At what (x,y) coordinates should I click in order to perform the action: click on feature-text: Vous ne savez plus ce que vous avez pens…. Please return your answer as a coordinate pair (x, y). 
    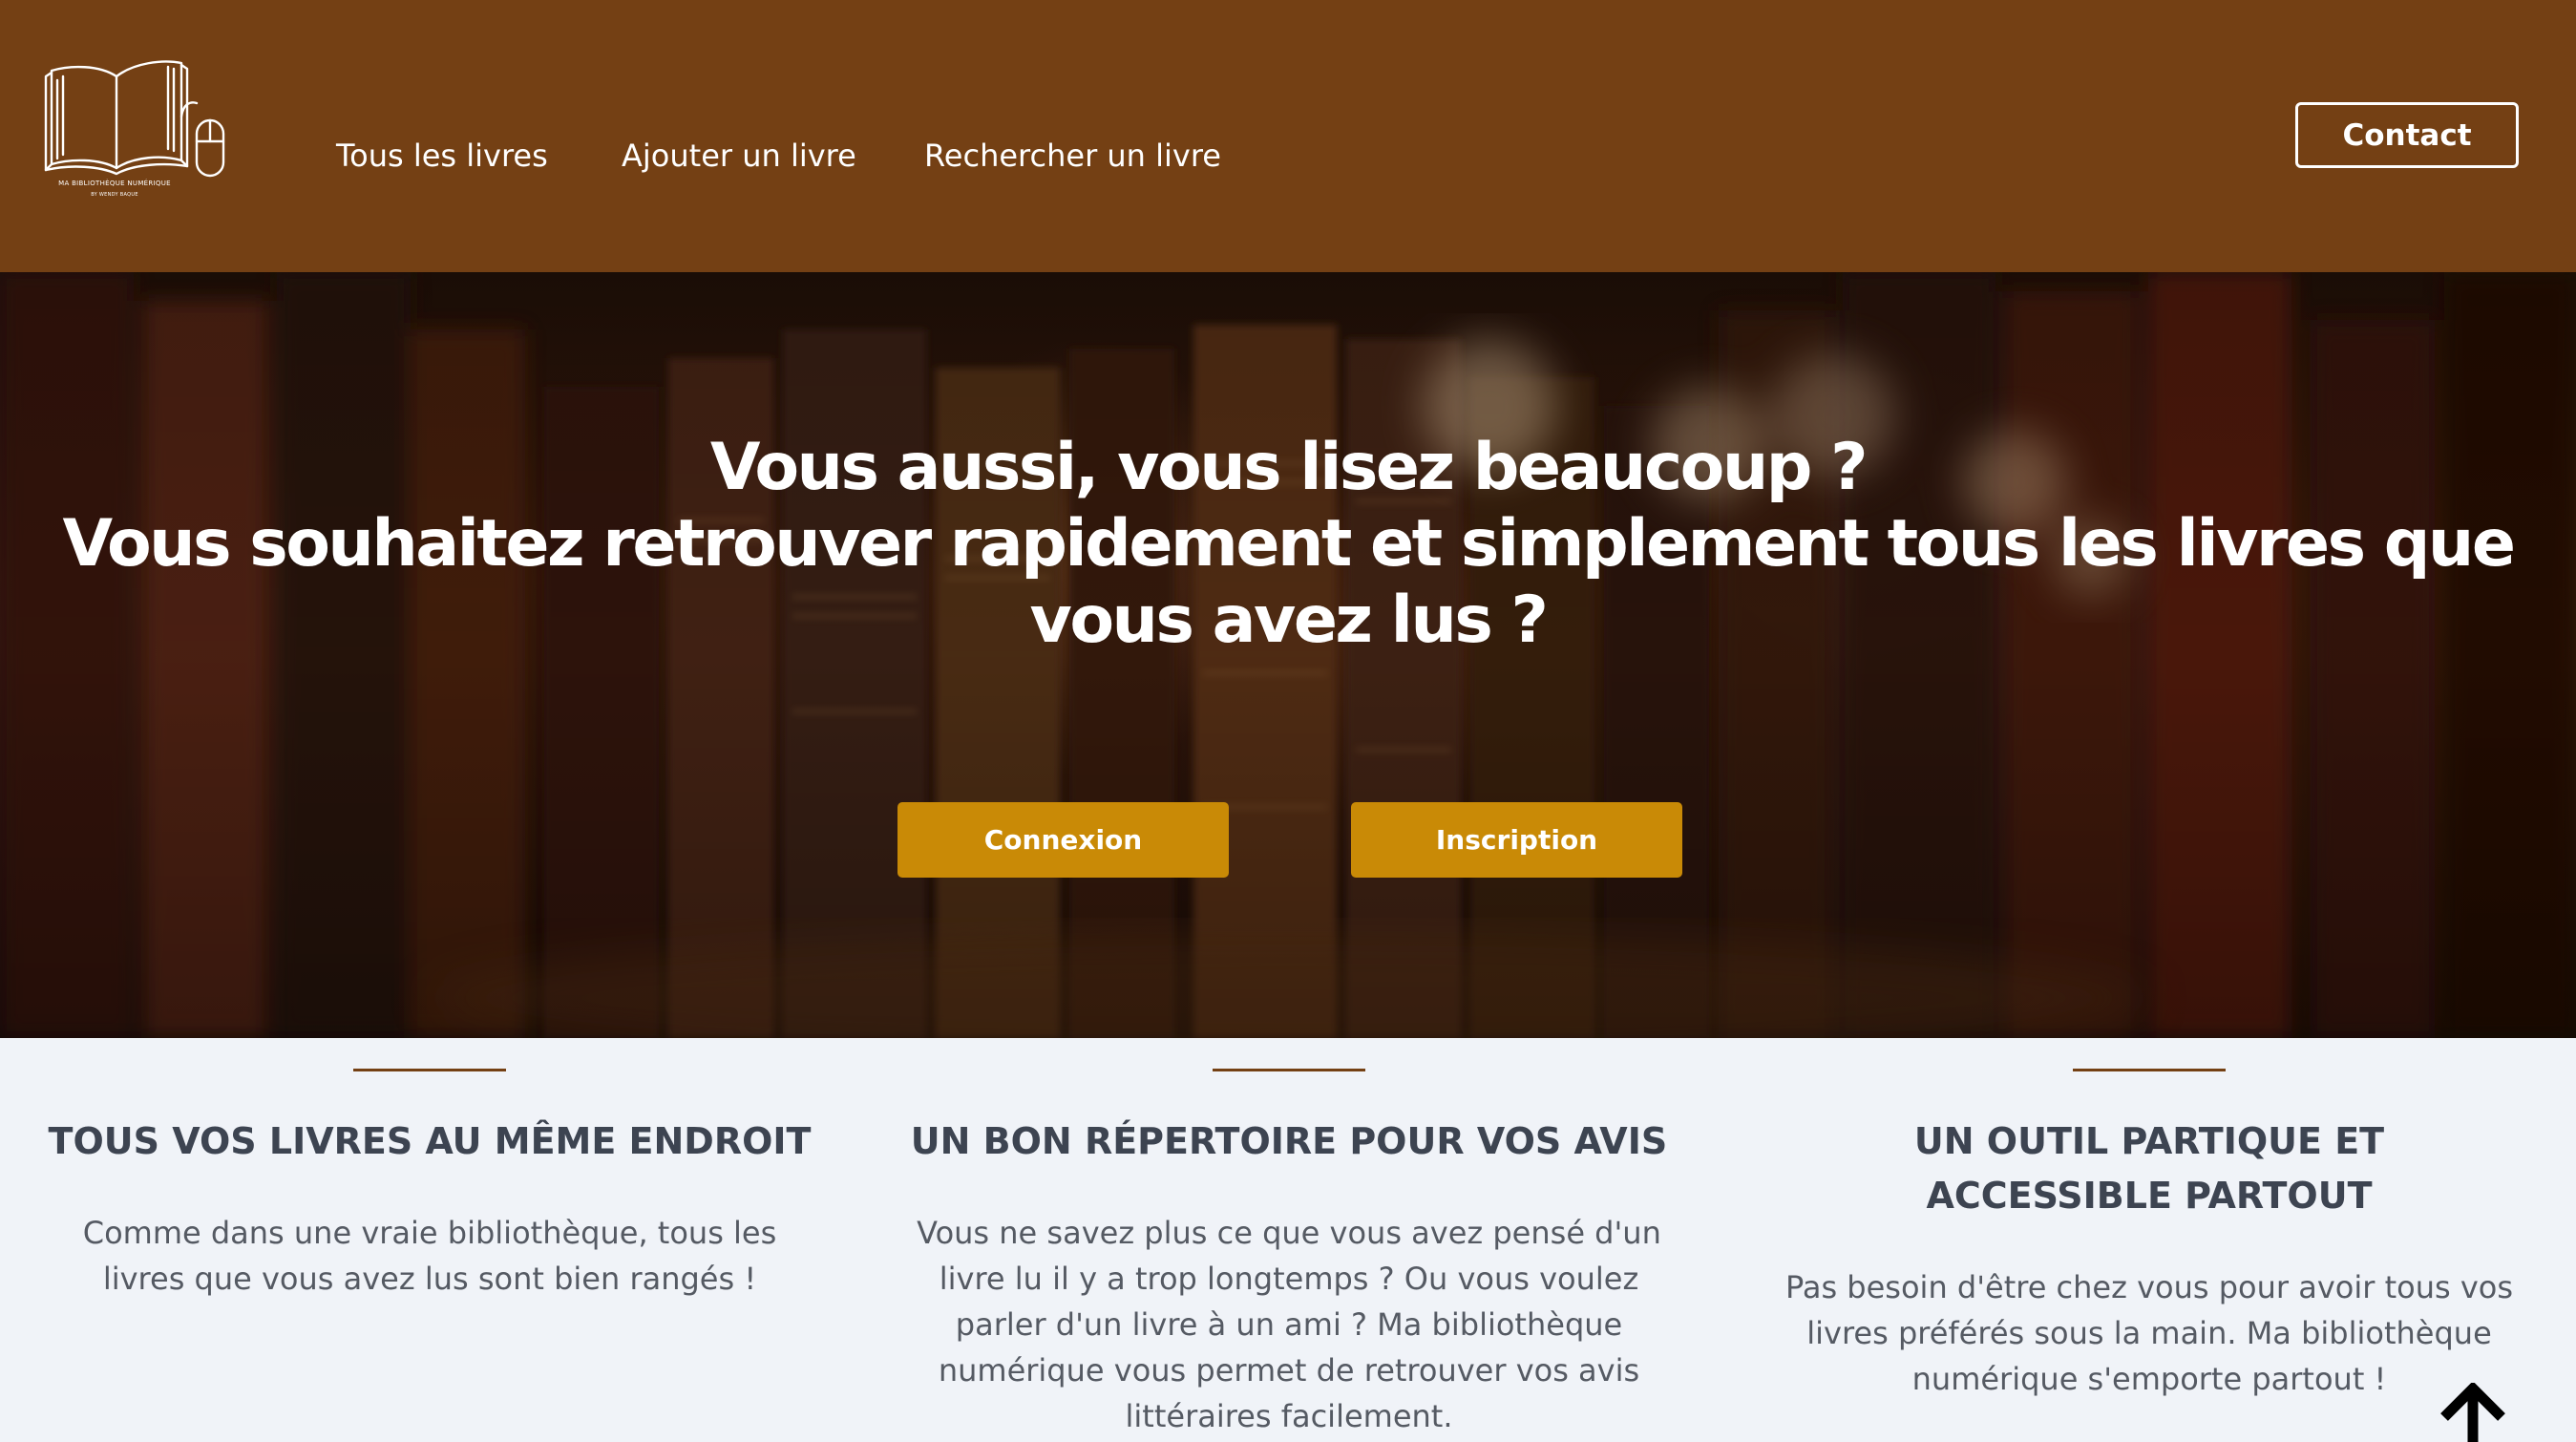
    Looking at the image, I should click on (1289, 1324).